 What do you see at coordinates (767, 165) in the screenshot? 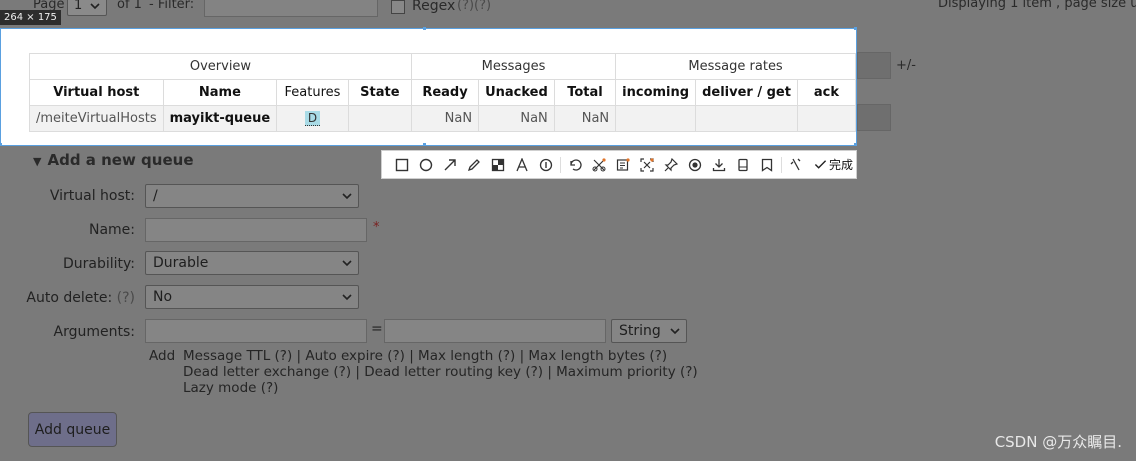
I see `save-icon` at bounding box center [767, 165].